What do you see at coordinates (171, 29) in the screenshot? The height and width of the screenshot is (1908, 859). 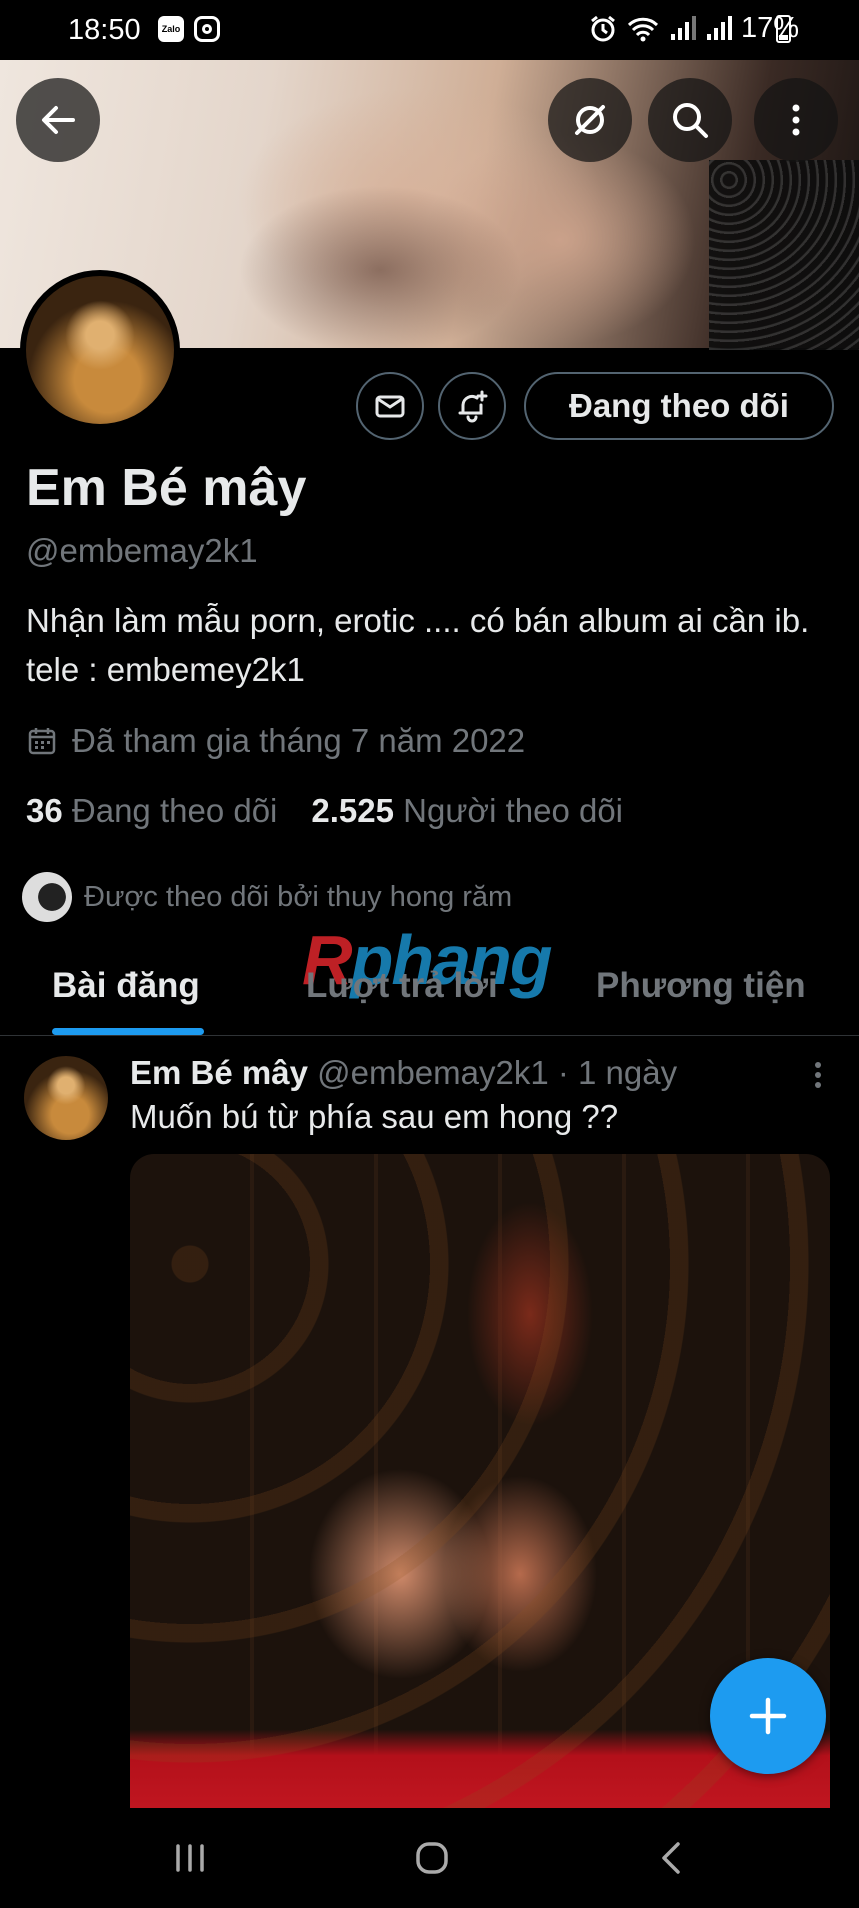 I see `zalo-icon: Zalo` at bounding box center [171, 29].